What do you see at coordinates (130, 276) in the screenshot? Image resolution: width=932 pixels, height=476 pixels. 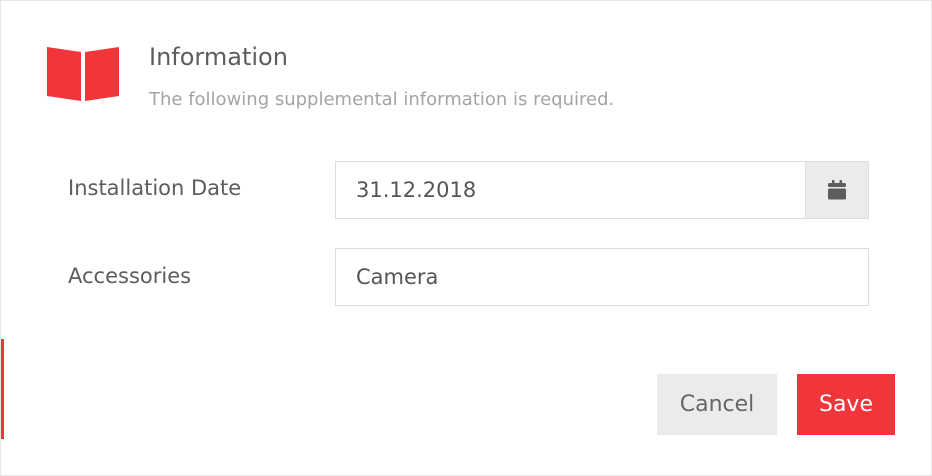 I see `accessories-label: Accessories` at bounding box center [130, 276].